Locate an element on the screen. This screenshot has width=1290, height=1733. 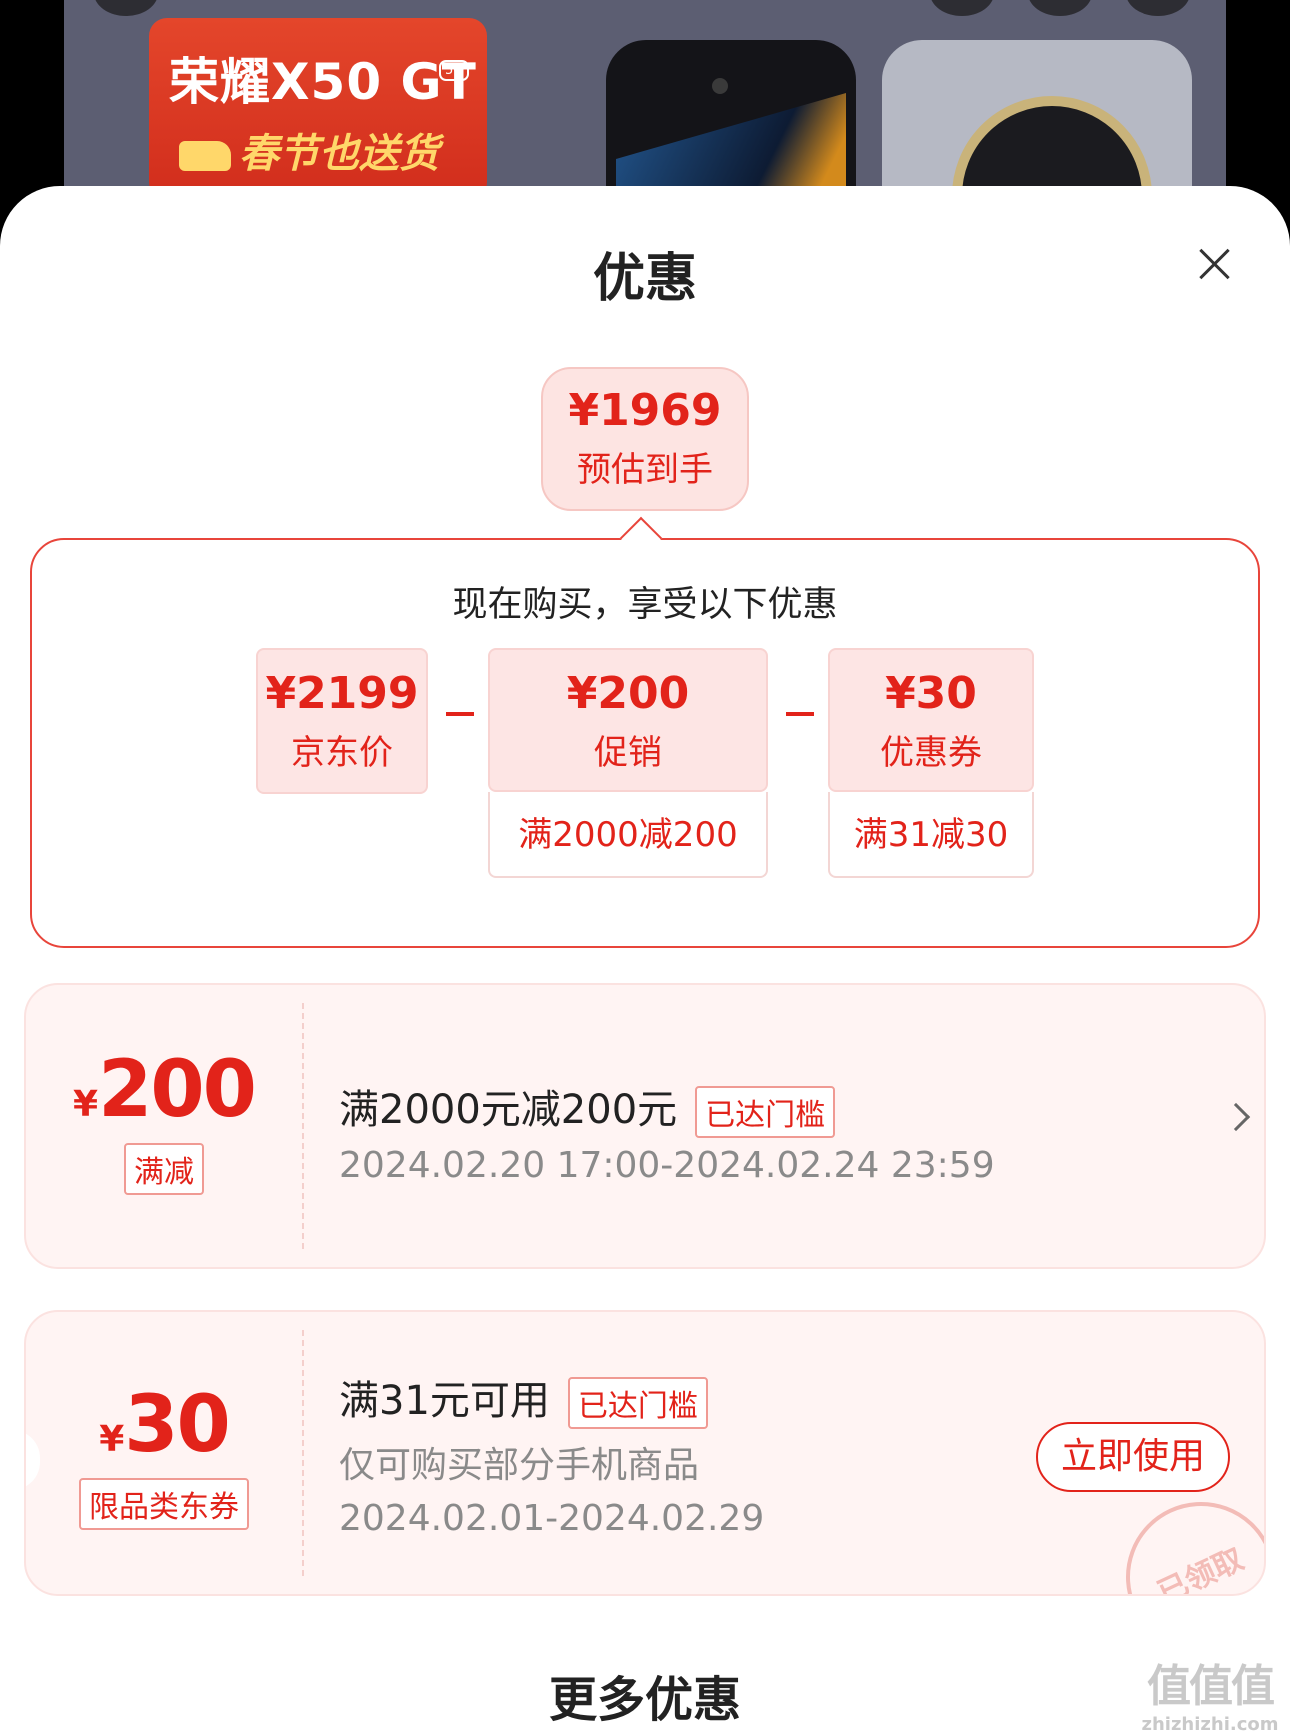
screen-wallpaper is located at coordinates (731, 146).